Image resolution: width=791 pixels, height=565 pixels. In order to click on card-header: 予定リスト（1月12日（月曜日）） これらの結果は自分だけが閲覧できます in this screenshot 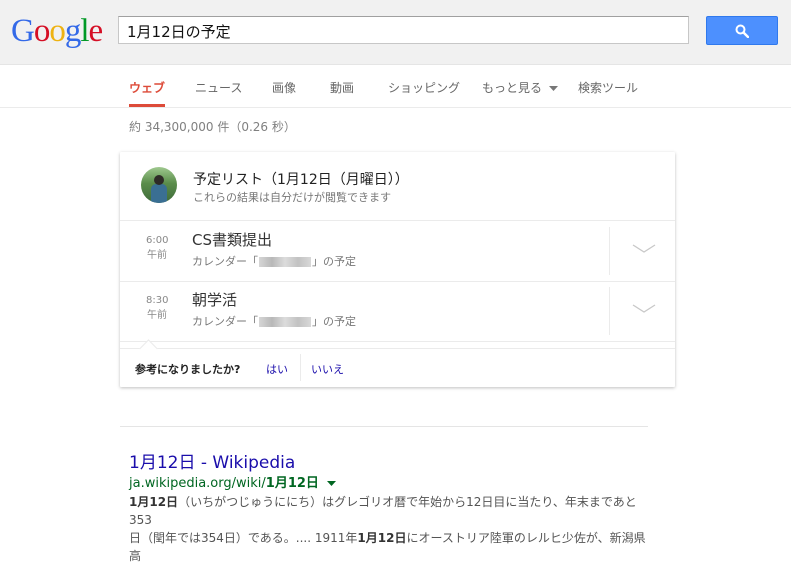, I will do `click(397, 186)`.